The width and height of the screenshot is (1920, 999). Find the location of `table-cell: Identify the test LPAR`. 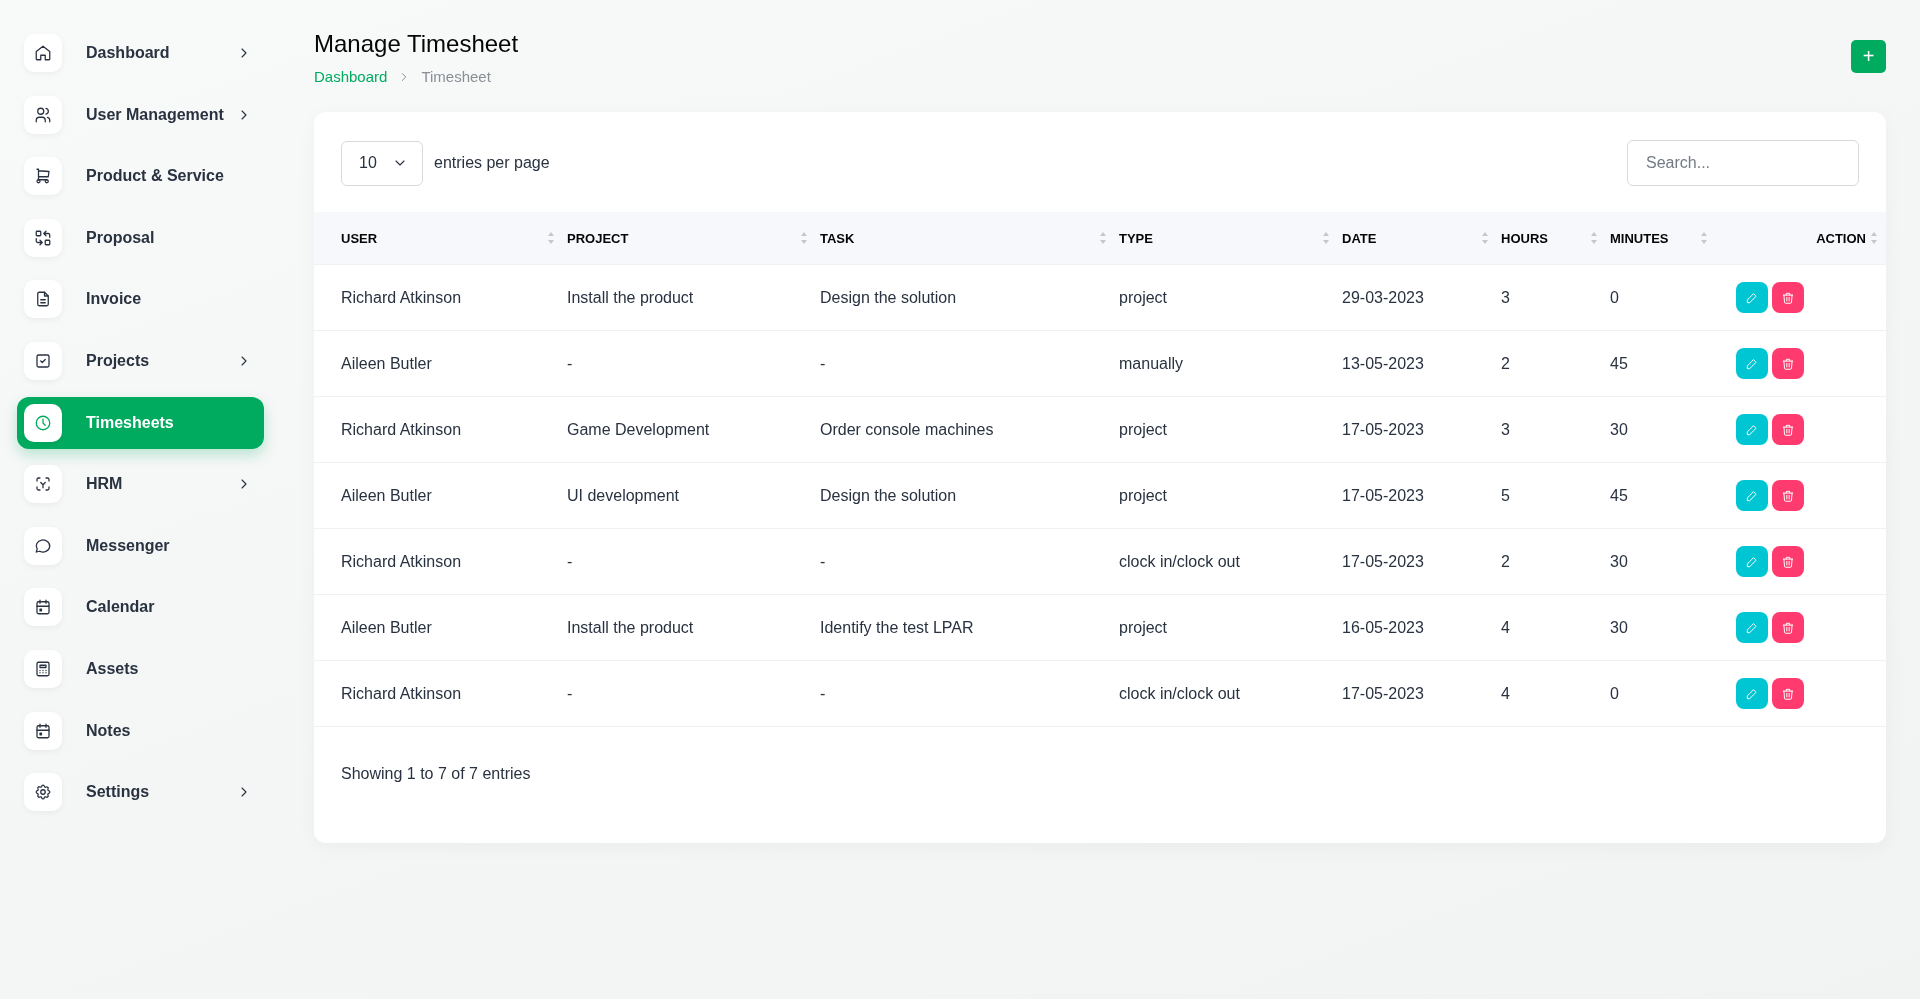

table-cell: Identify the test LPAR is located at coordinates (897, 627).